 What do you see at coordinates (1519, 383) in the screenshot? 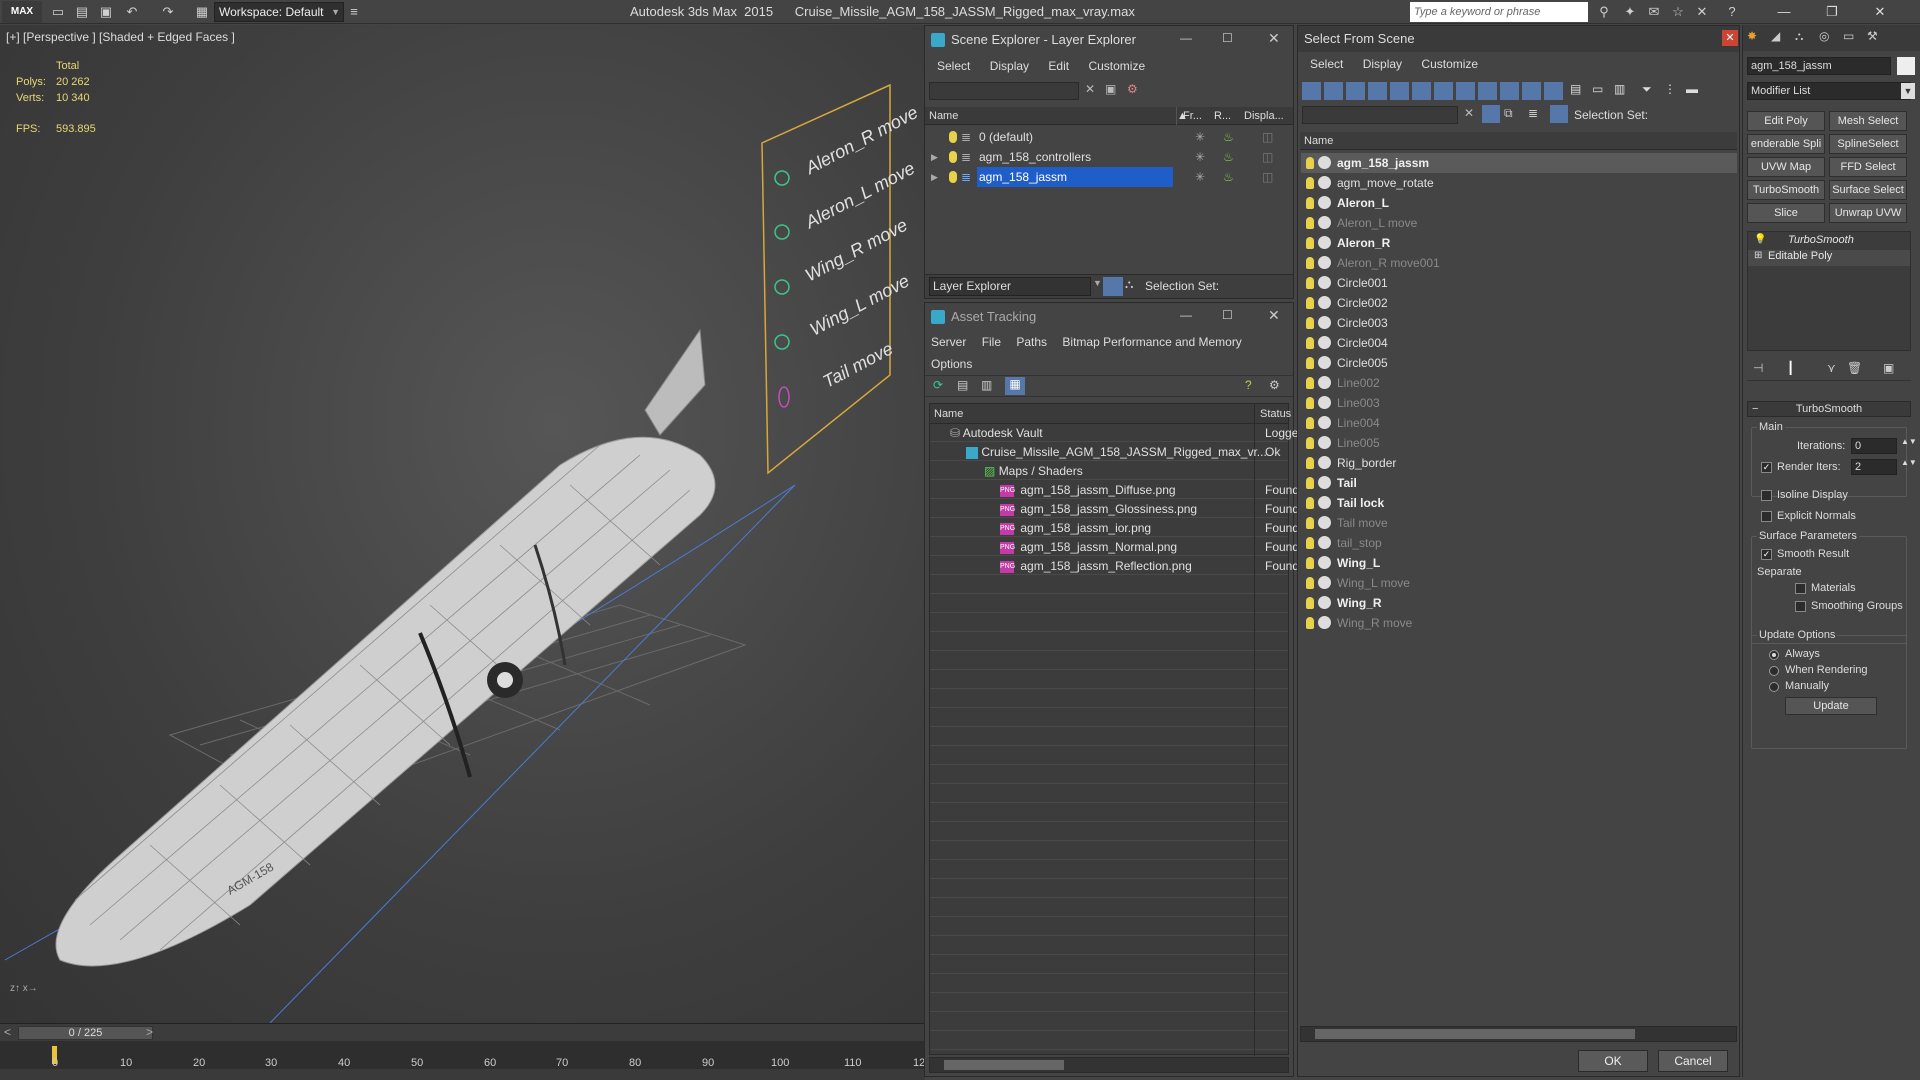
I see `object-list-item: Line002` at bounding box center [1519, 383].